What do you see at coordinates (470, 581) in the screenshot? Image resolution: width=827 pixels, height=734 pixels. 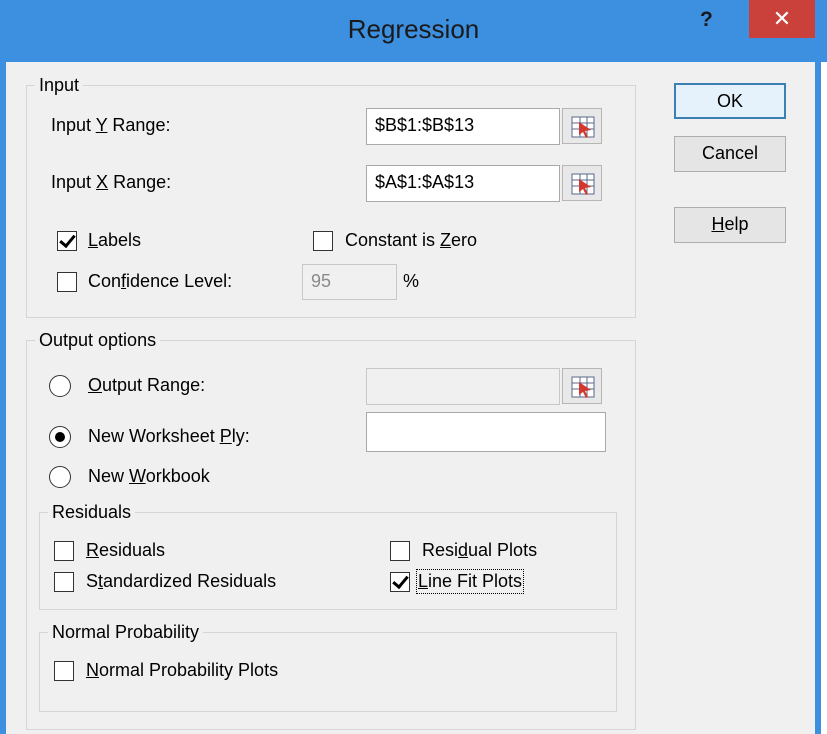 I see `line-fit-plots-label: Line Fit Plots` at bounding box center [470, 581].